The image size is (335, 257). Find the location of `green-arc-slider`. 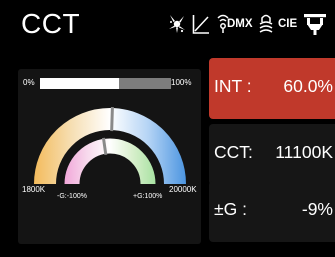

green-arc-slider is located at coordinates (110, 161).